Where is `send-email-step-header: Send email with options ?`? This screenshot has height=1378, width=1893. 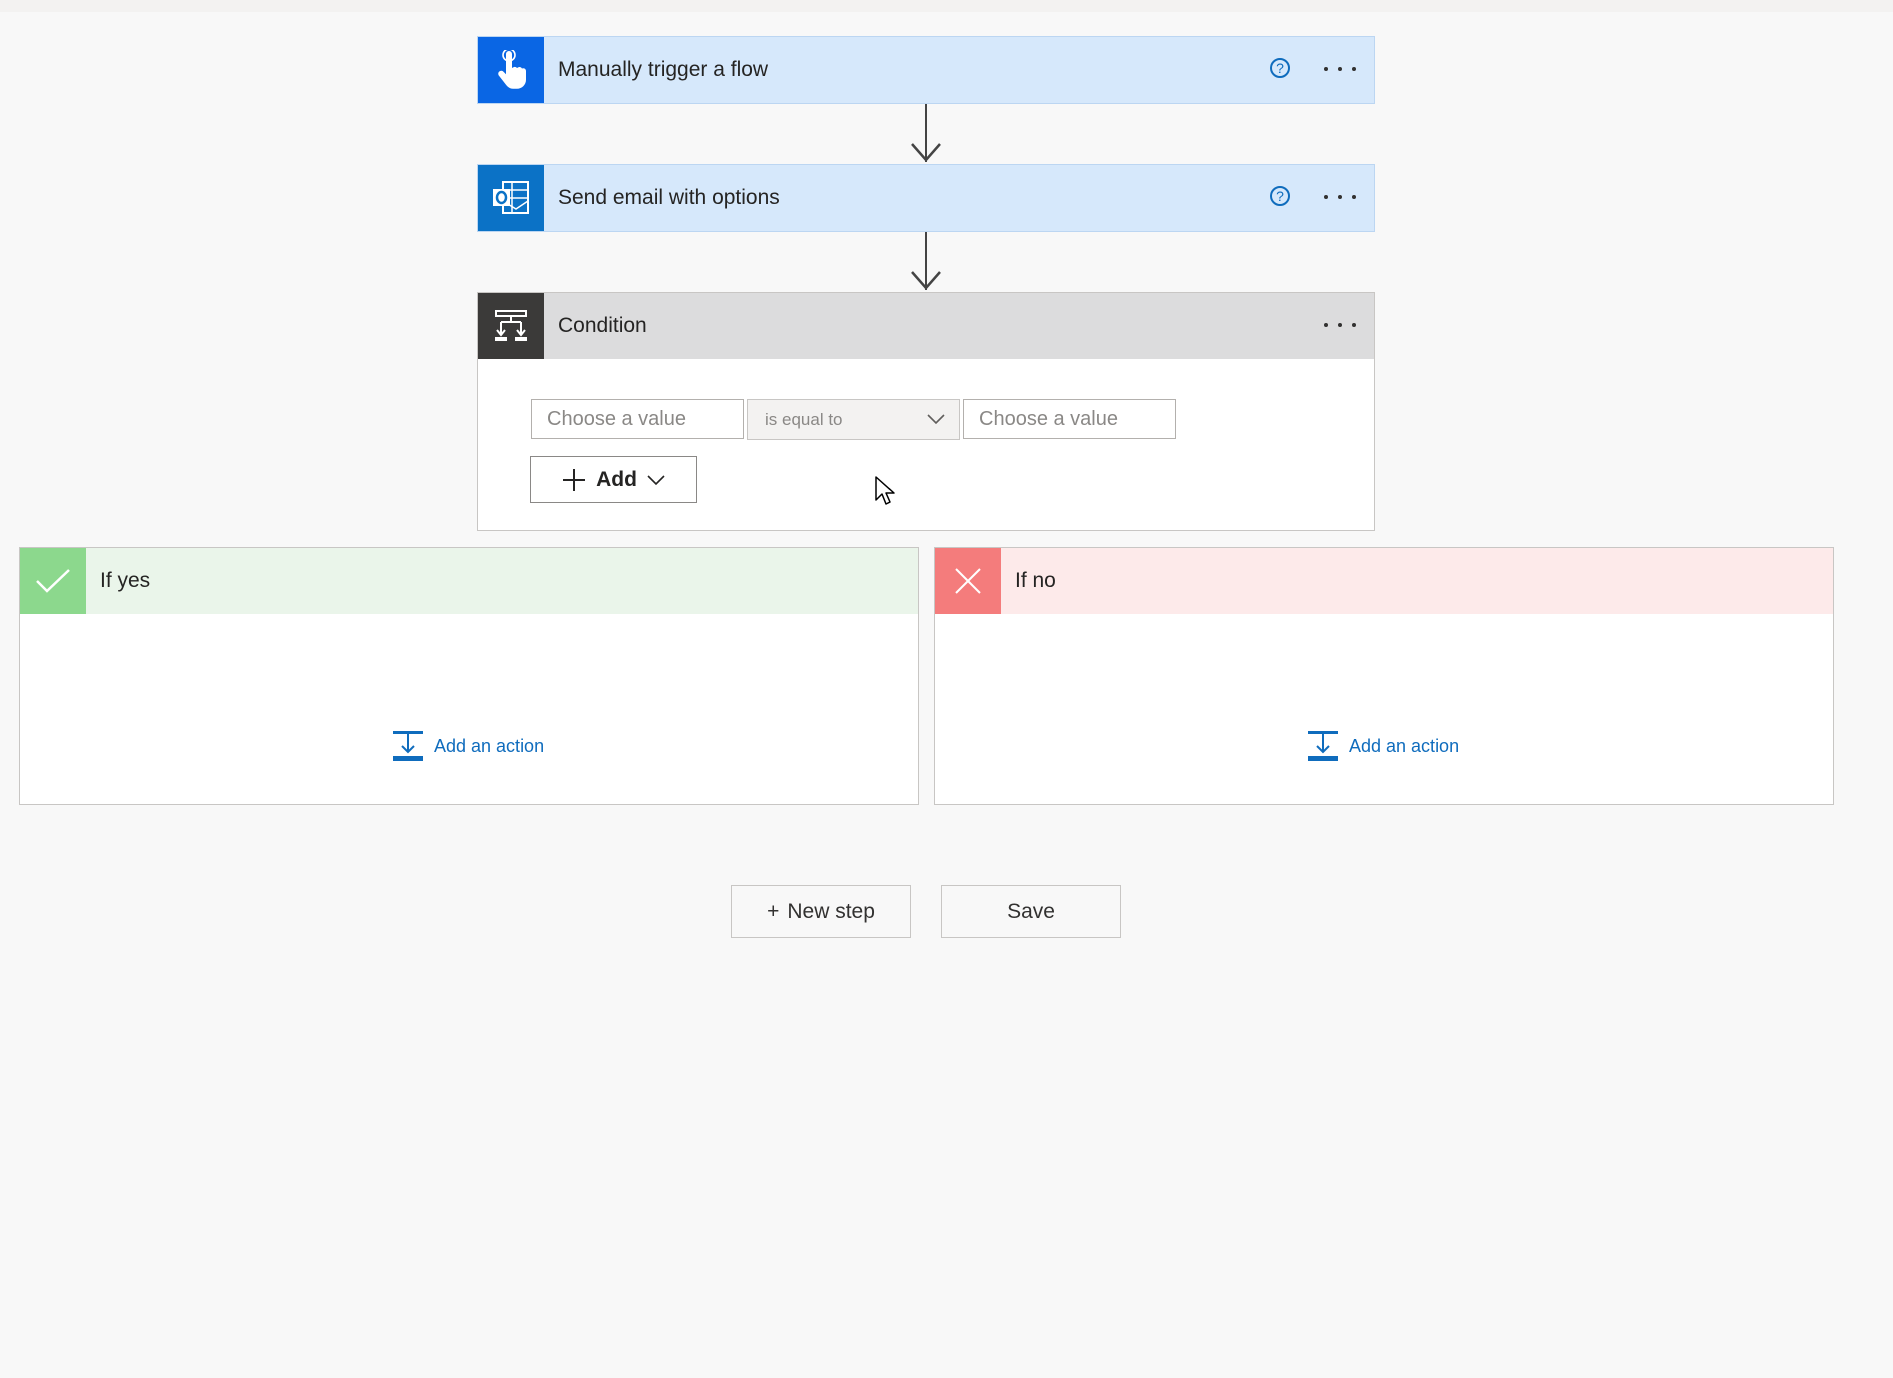
send-email-step-header: Send email with options ? is located at coordinates (926, 198).